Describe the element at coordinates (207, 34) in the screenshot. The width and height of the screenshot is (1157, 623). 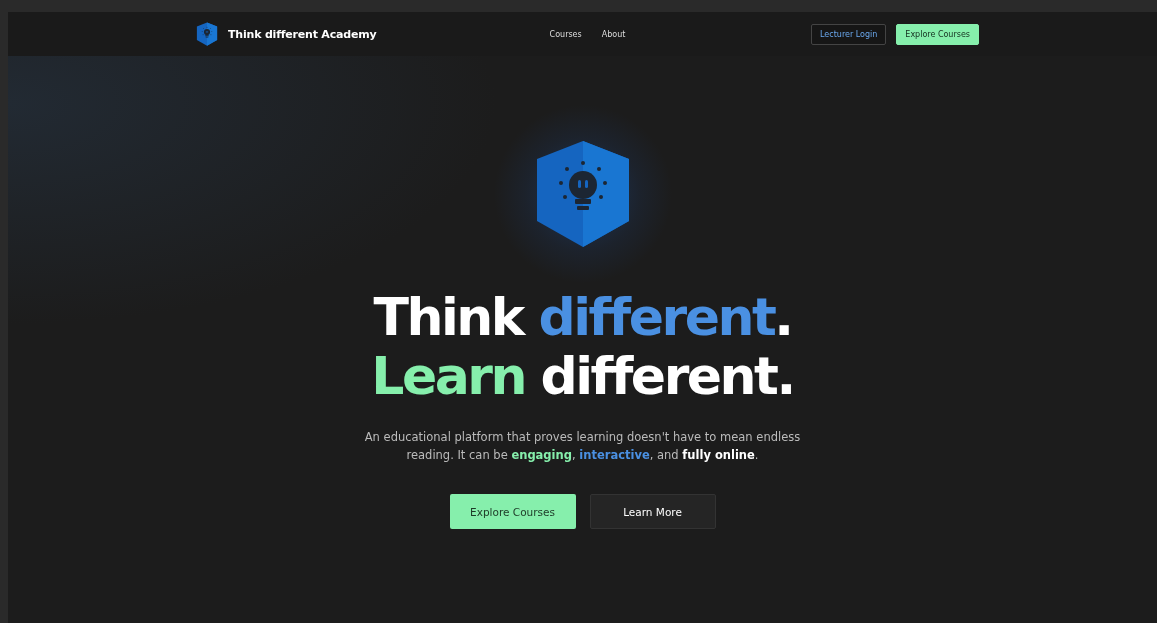
I see `lightbulb-shield-logo-icon` at that location.